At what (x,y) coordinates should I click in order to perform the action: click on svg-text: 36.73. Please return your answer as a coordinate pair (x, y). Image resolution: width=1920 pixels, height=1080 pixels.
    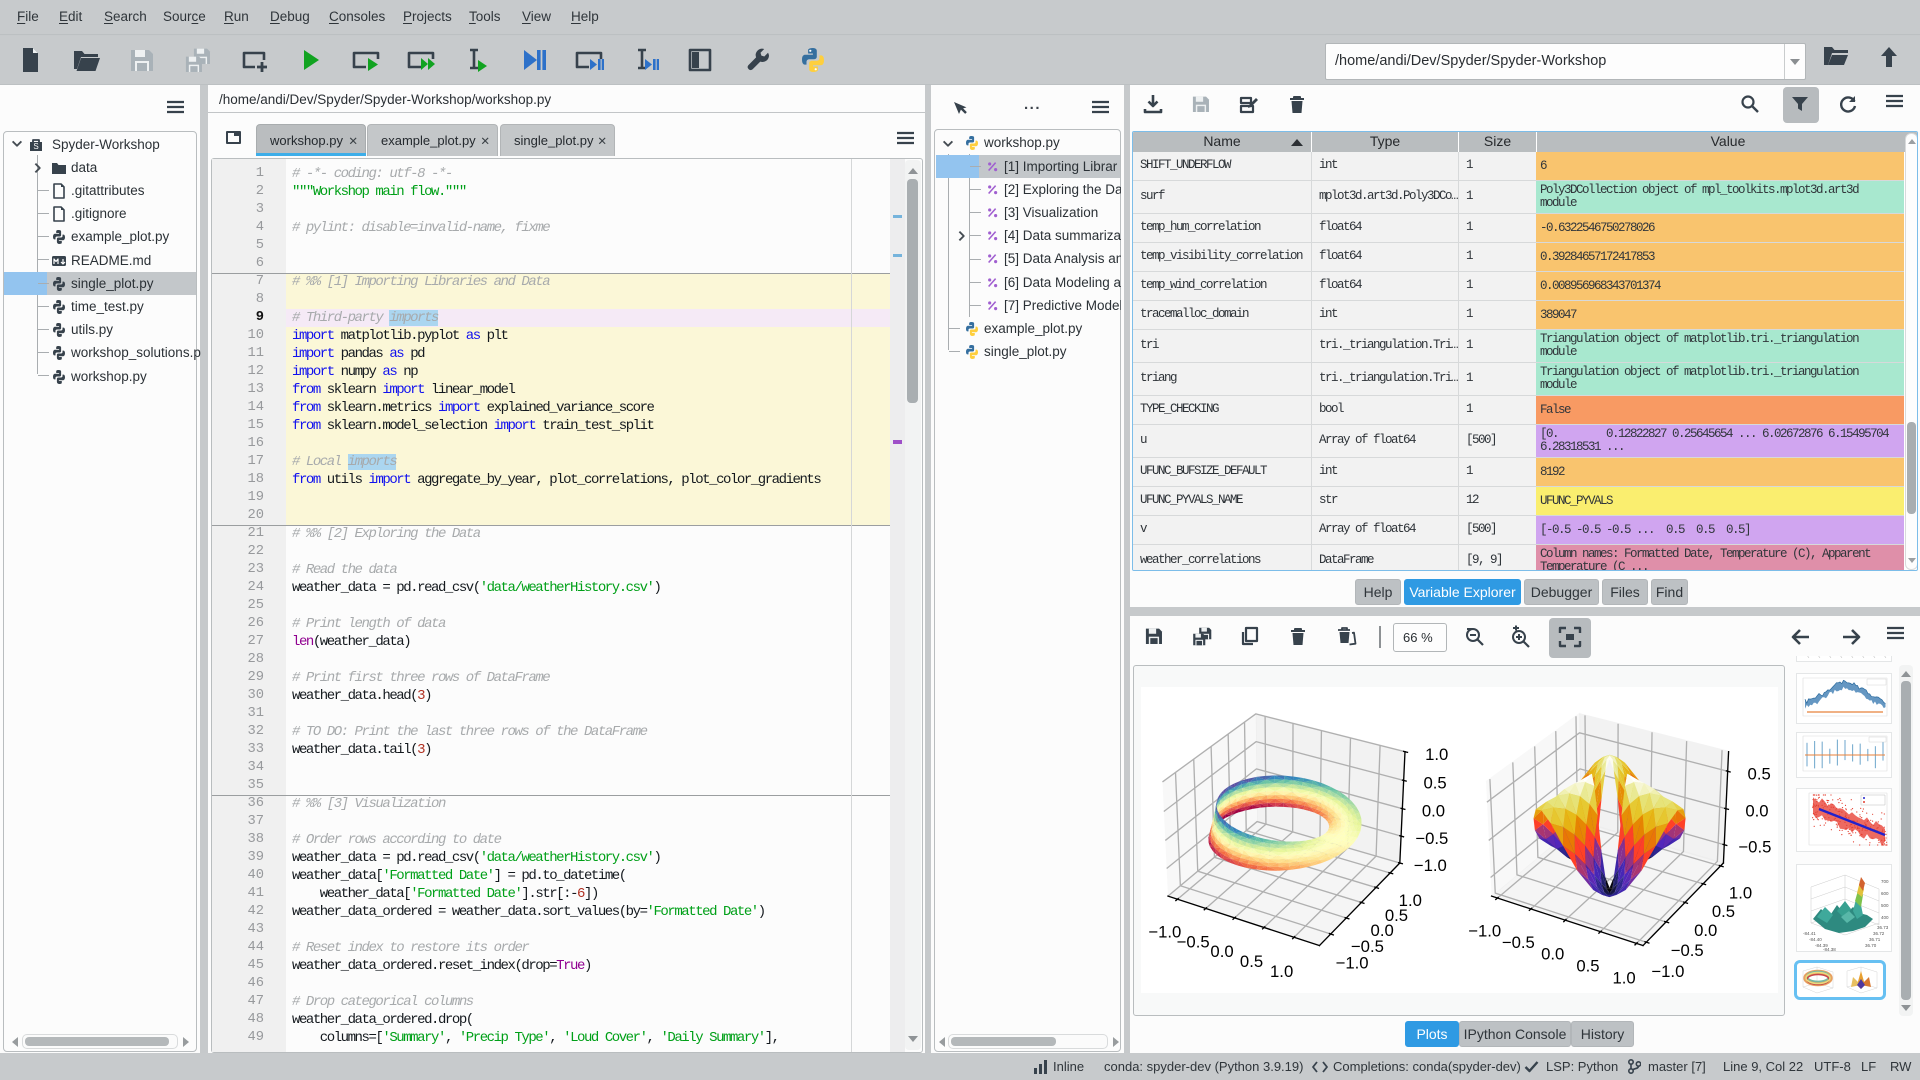
    Looking at the image, I should click on (1883, 927).